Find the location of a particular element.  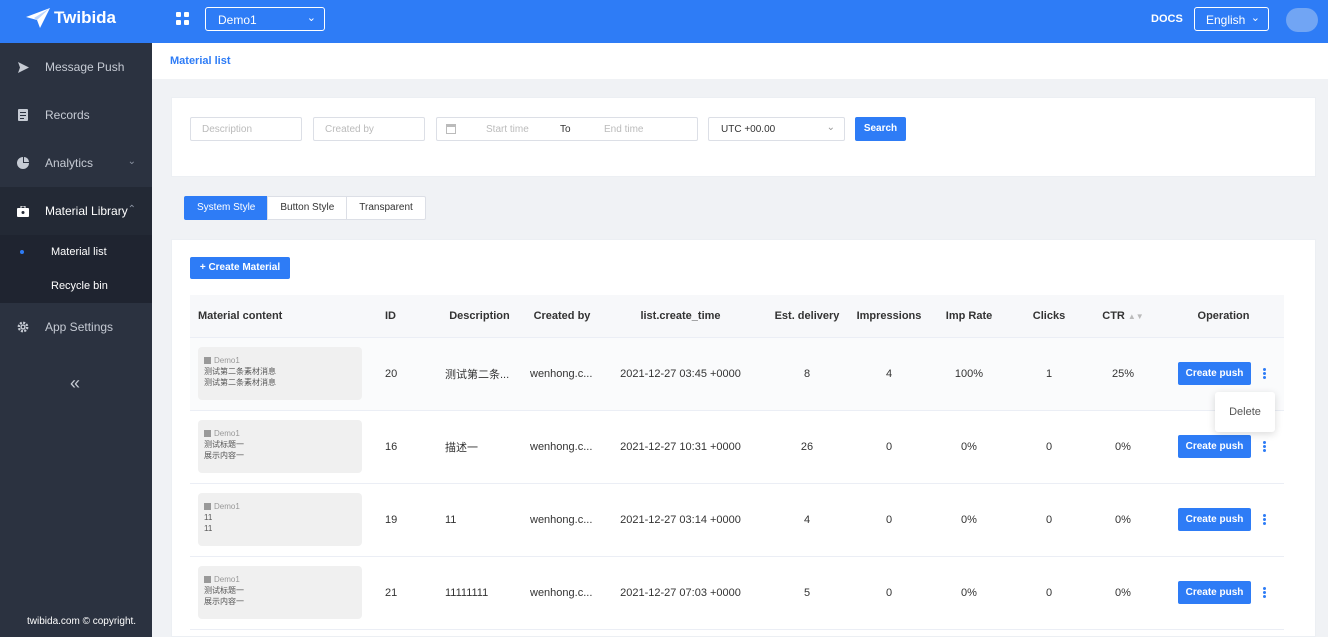

col-impressions: Impressions is located at coordinates (889, 316).